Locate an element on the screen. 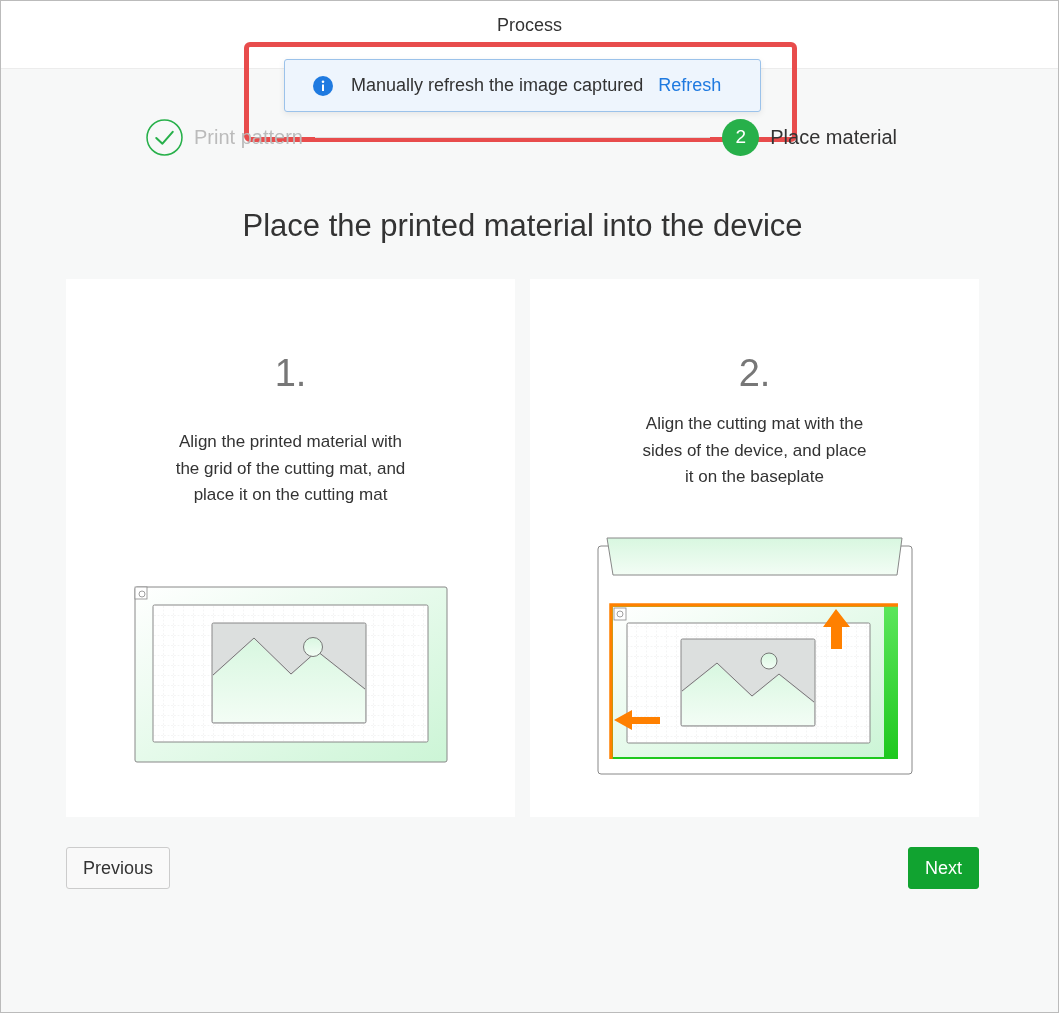 The image size is (1059, 1013). step-number: 1. is located at coordinates (290, 373).